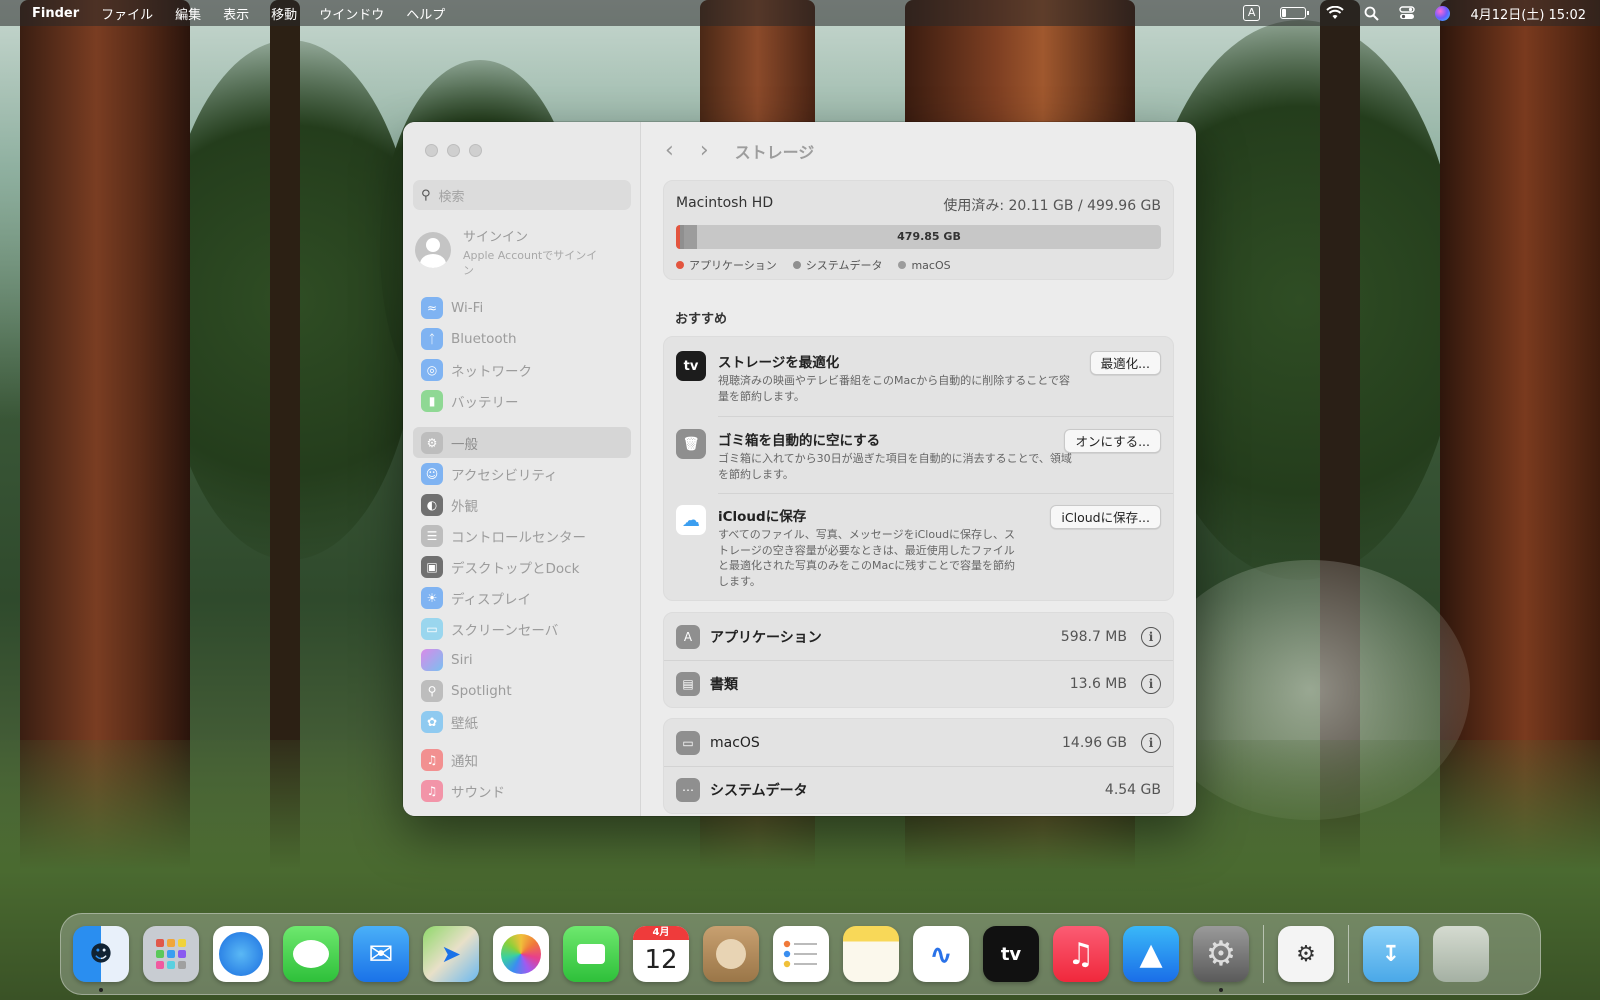 Image resolution: width=1600 pixels, height=1000 pixels. I want to click on screensaver-icon: ▭, so click(432, 628).